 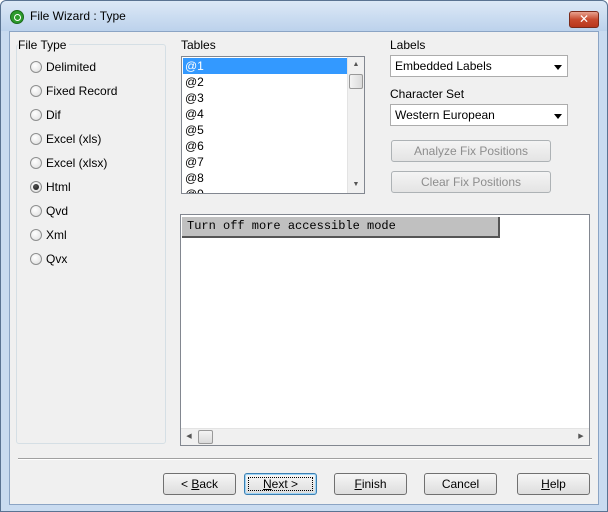 I want to click on list-item: @4, so click(x=265, y=114).